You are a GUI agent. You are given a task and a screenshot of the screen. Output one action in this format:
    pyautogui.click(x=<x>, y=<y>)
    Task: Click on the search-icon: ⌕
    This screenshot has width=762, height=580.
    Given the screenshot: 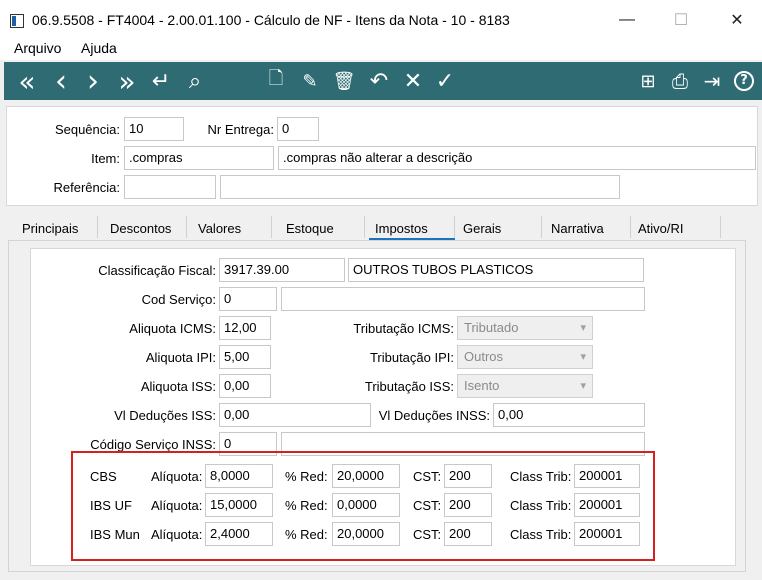 What is the action you would take?
    pyautogui.click(x=195, y=81)
    